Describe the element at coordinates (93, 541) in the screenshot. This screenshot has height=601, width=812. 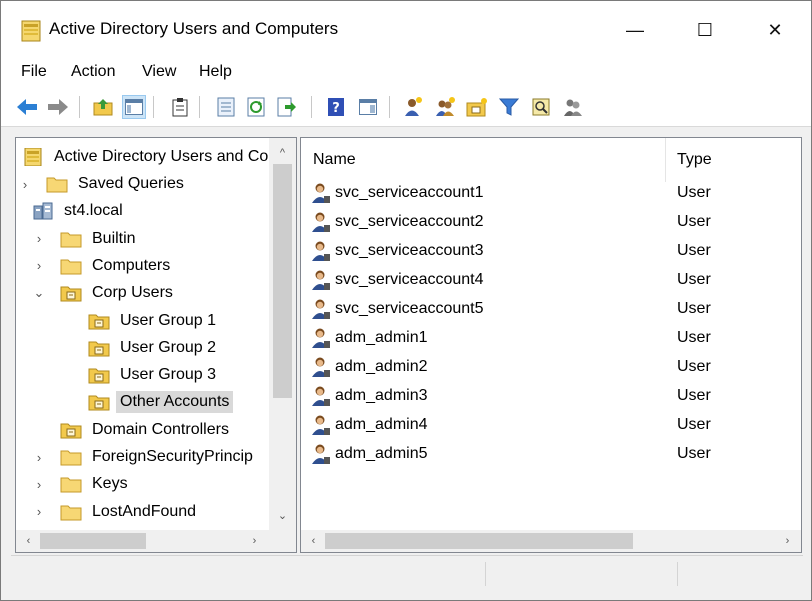
I see `tree-horizontal-scroll-thumb` at that location.